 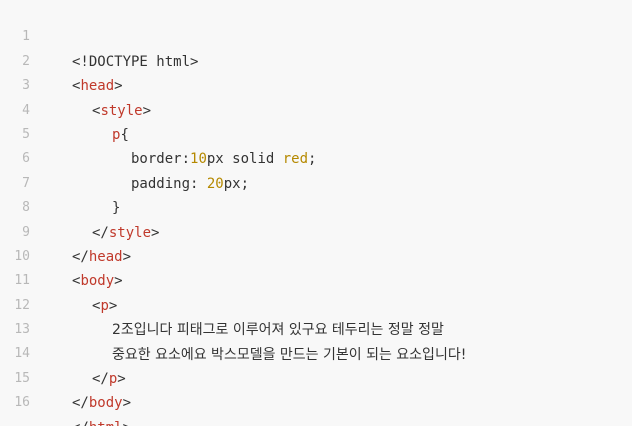 What do you see at coordinates (316, 396) in the screenshot?
I see `code-line: 16 </html>` at bounding box center [316, 396].